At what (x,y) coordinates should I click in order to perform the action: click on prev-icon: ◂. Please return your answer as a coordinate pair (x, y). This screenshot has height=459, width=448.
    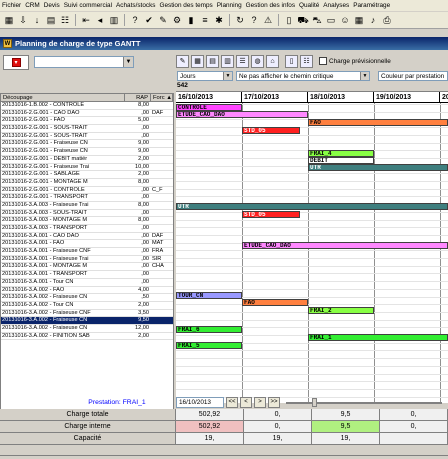
    Looking at the image, I should click on (100, 20).